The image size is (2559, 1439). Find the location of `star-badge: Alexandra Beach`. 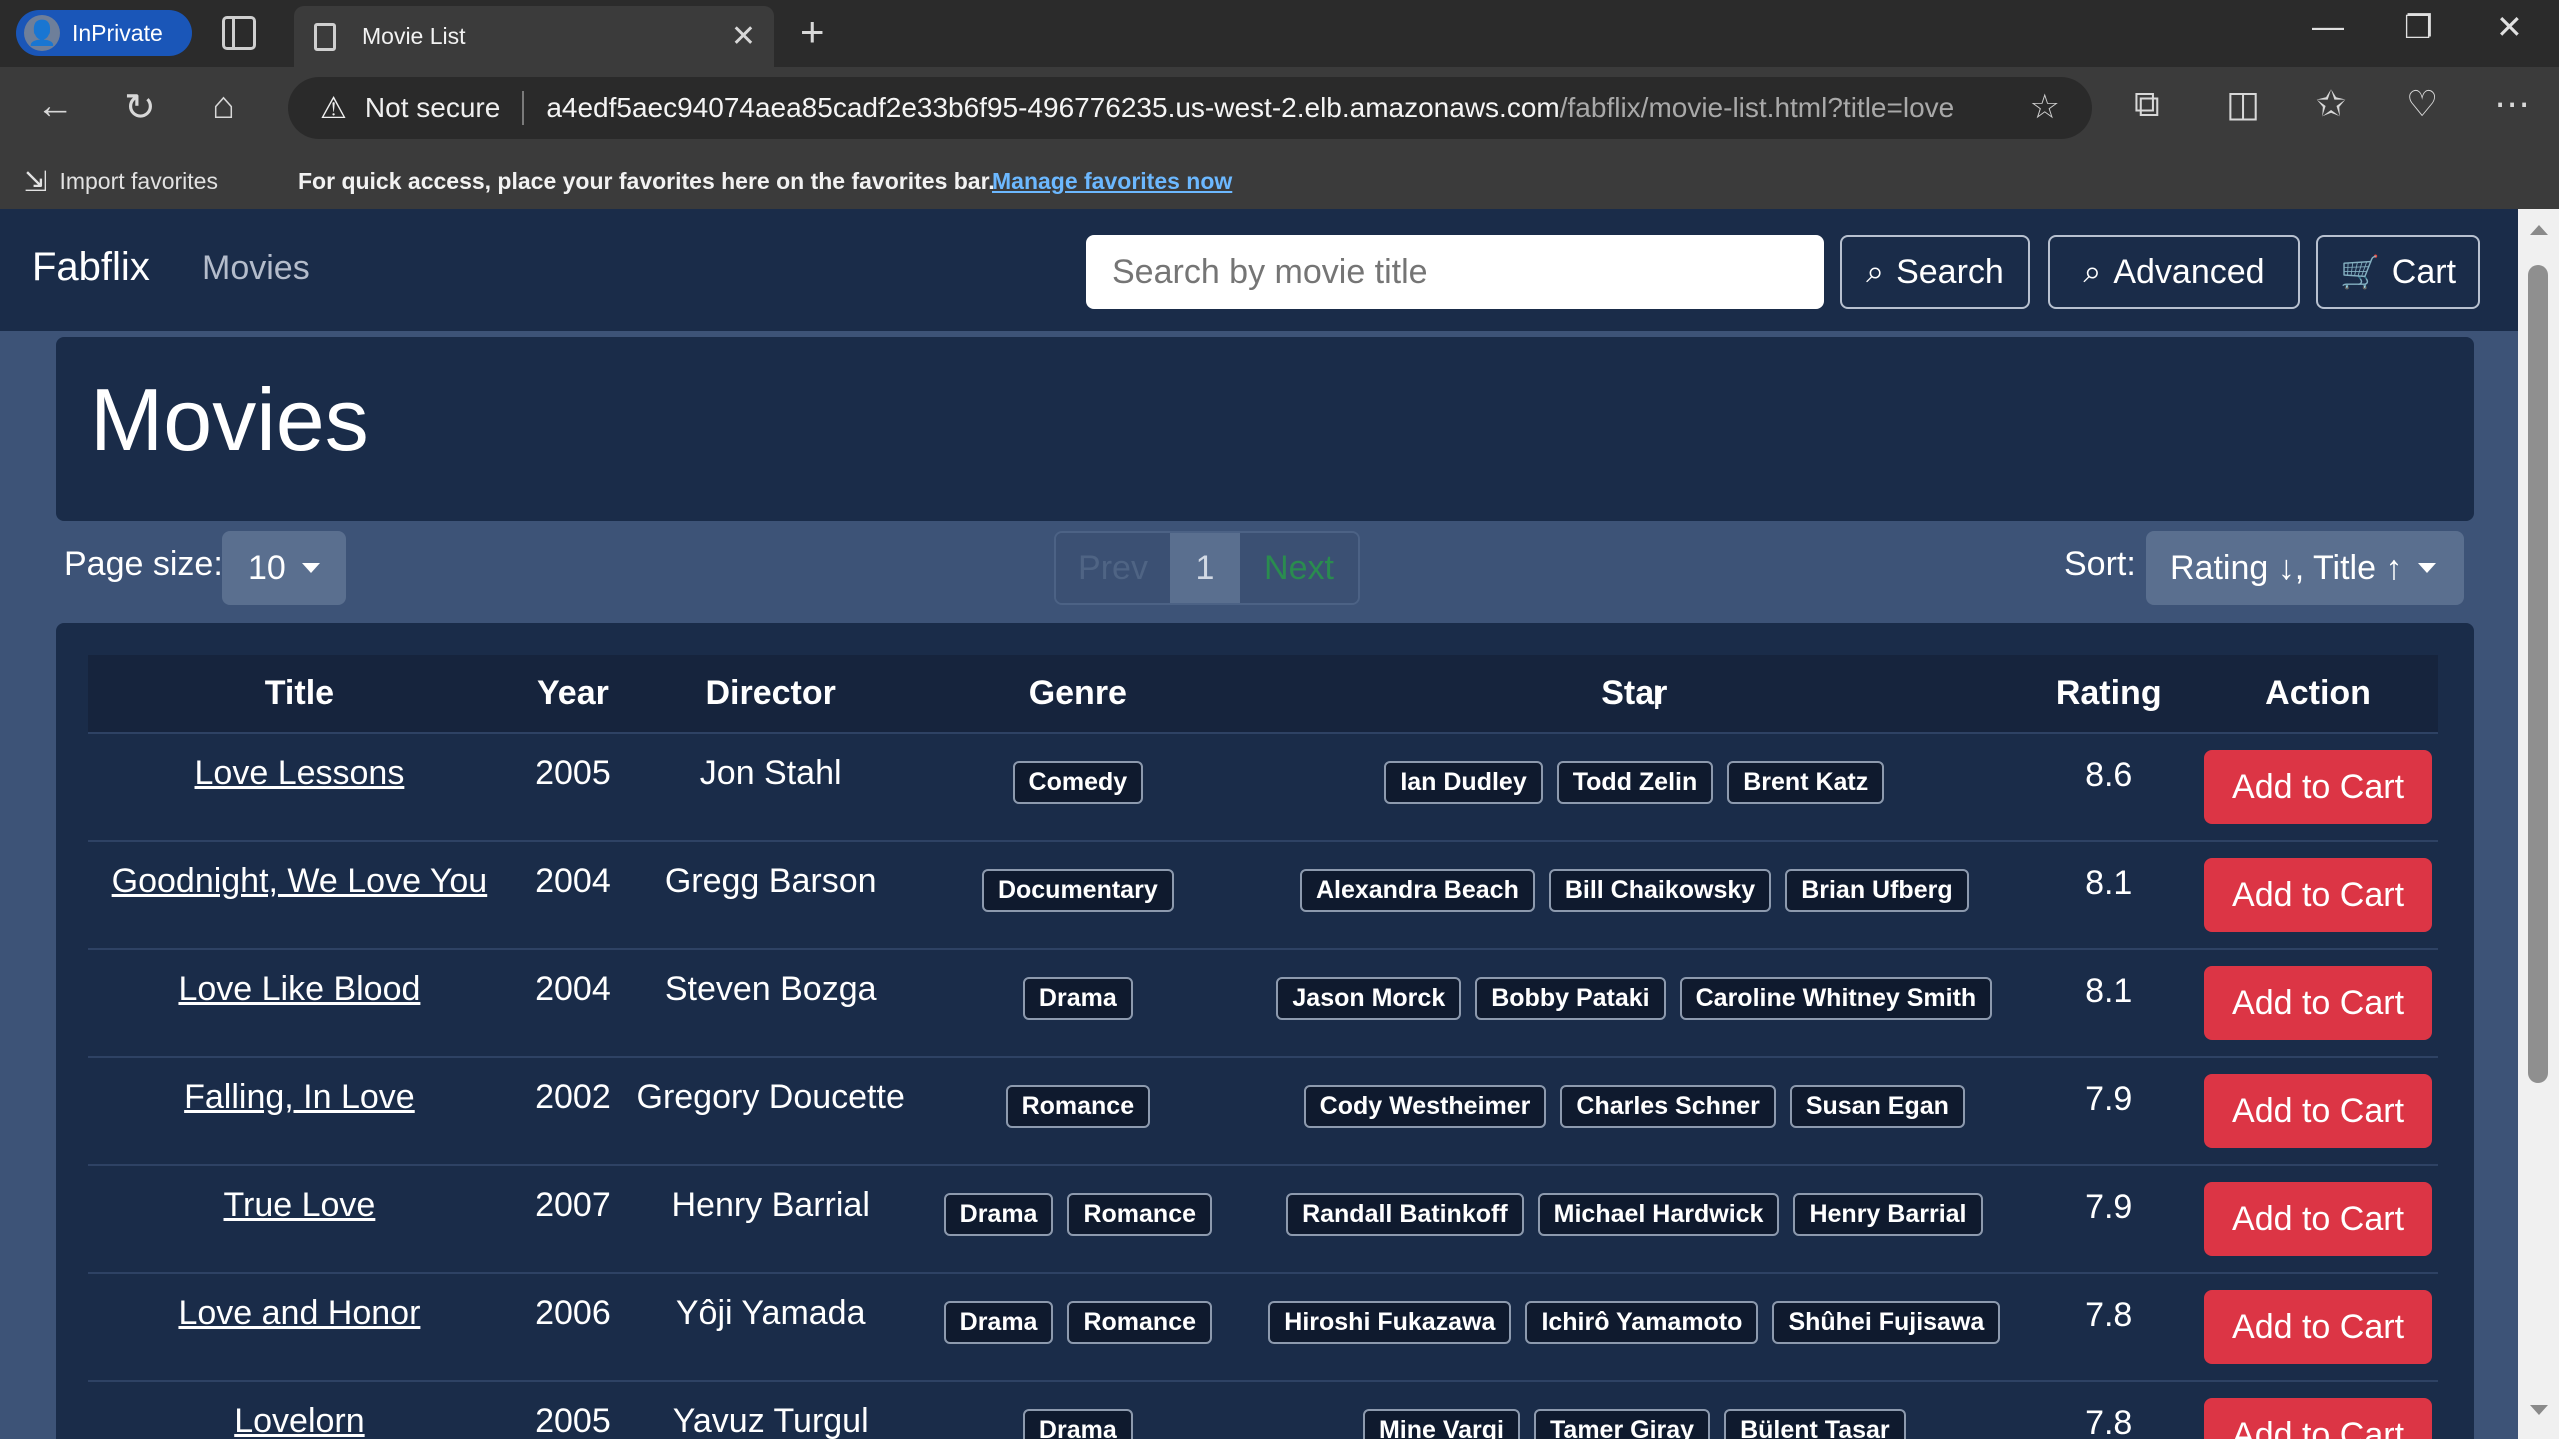

star-badge: Alexandra Beach is located at coordinates (1417, 890).